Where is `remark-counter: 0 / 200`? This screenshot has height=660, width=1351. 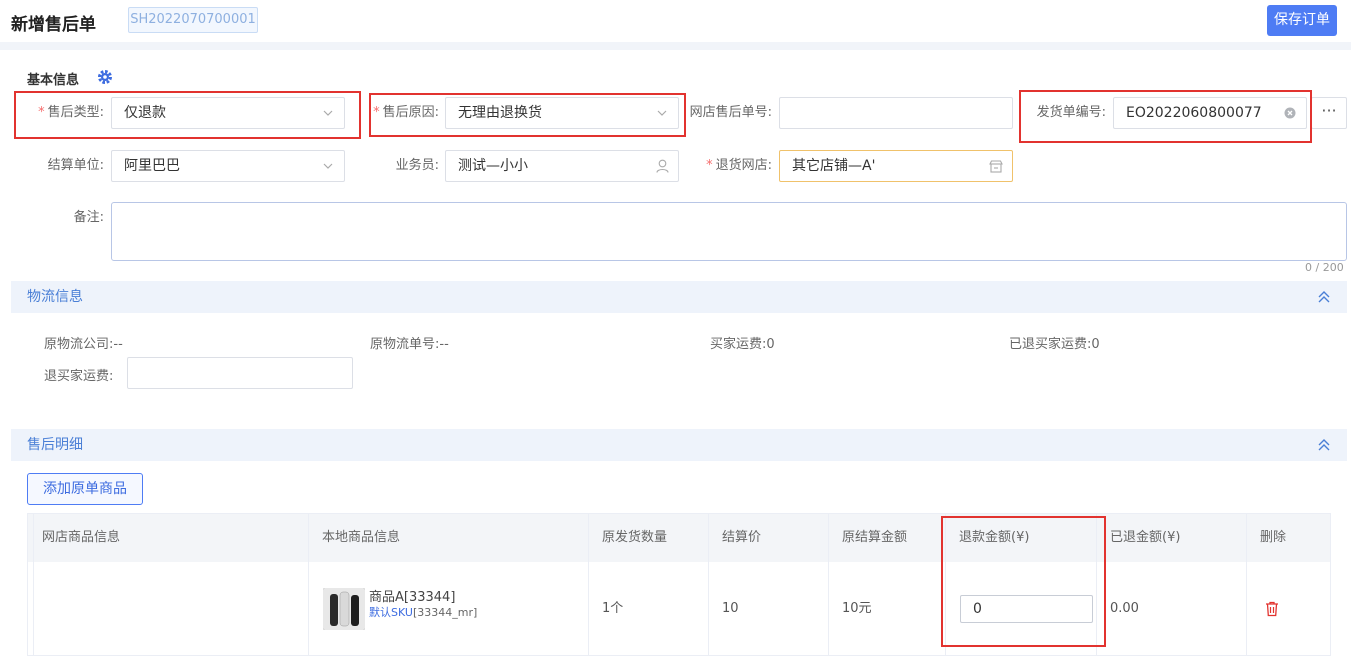
remark-counter: 0 / 200 is located at coordinates (1324, 267).